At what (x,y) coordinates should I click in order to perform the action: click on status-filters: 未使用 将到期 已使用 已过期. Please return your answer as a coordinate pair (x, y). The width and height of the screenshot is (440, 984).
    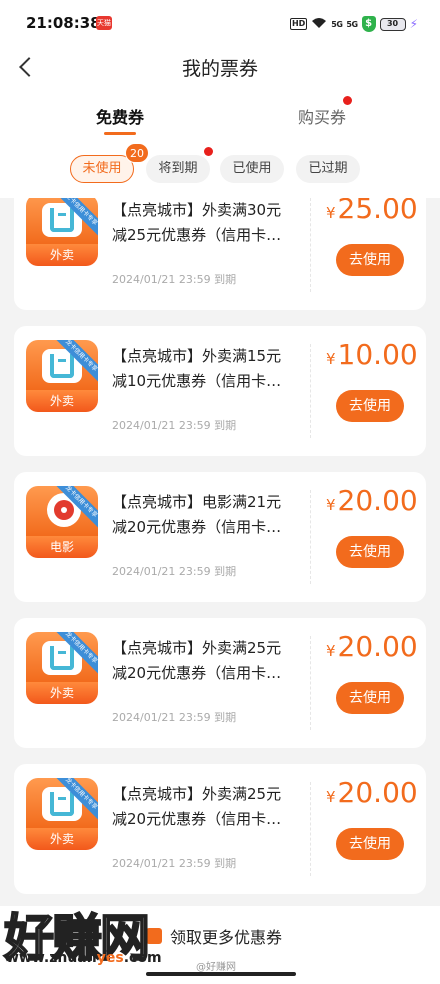
    Looking at the image, I should click on (220, 169).